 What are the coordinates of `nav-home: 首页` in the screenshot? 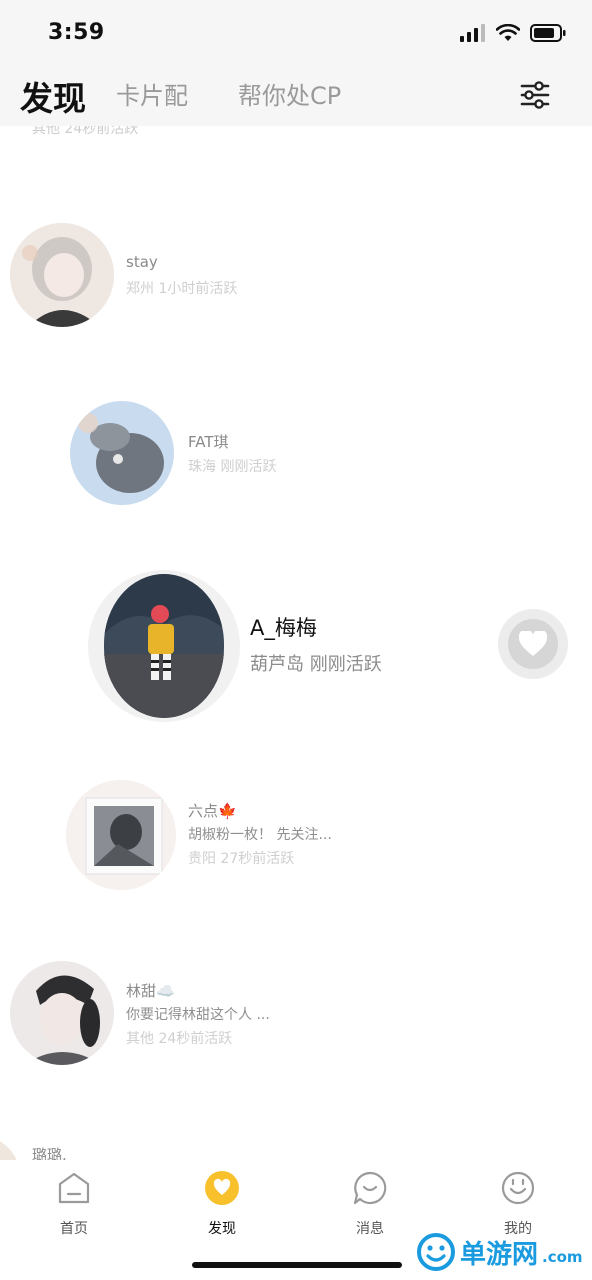 It's located at (74, 1204).